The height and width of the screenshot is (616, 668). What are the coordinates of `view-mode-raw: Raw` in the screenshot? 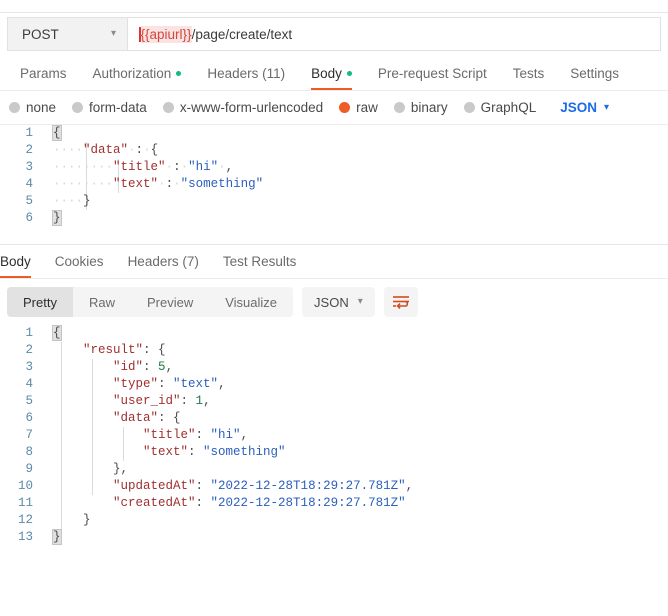 It's located at (102, 302).